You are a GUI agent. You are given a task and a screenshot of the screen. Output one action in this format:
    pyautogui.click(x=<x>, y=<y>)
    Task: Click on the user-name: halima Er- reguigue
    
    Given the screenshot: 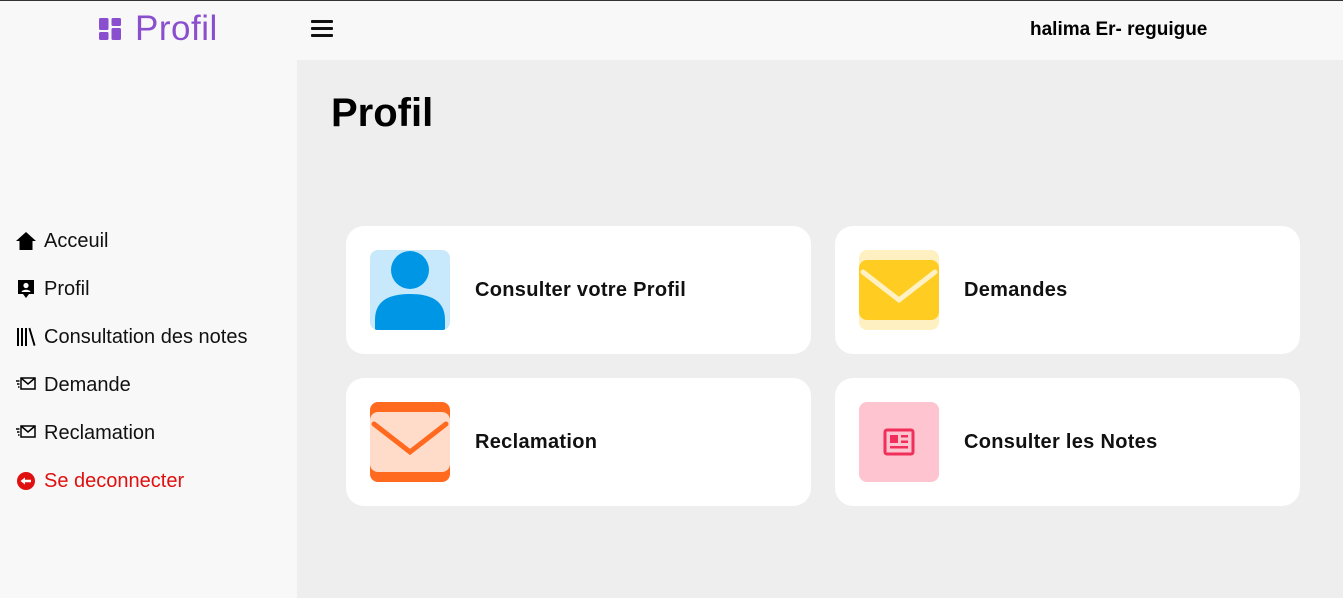 What is the action you would take?
    pyautogui.click(x=1118, y=30)
    